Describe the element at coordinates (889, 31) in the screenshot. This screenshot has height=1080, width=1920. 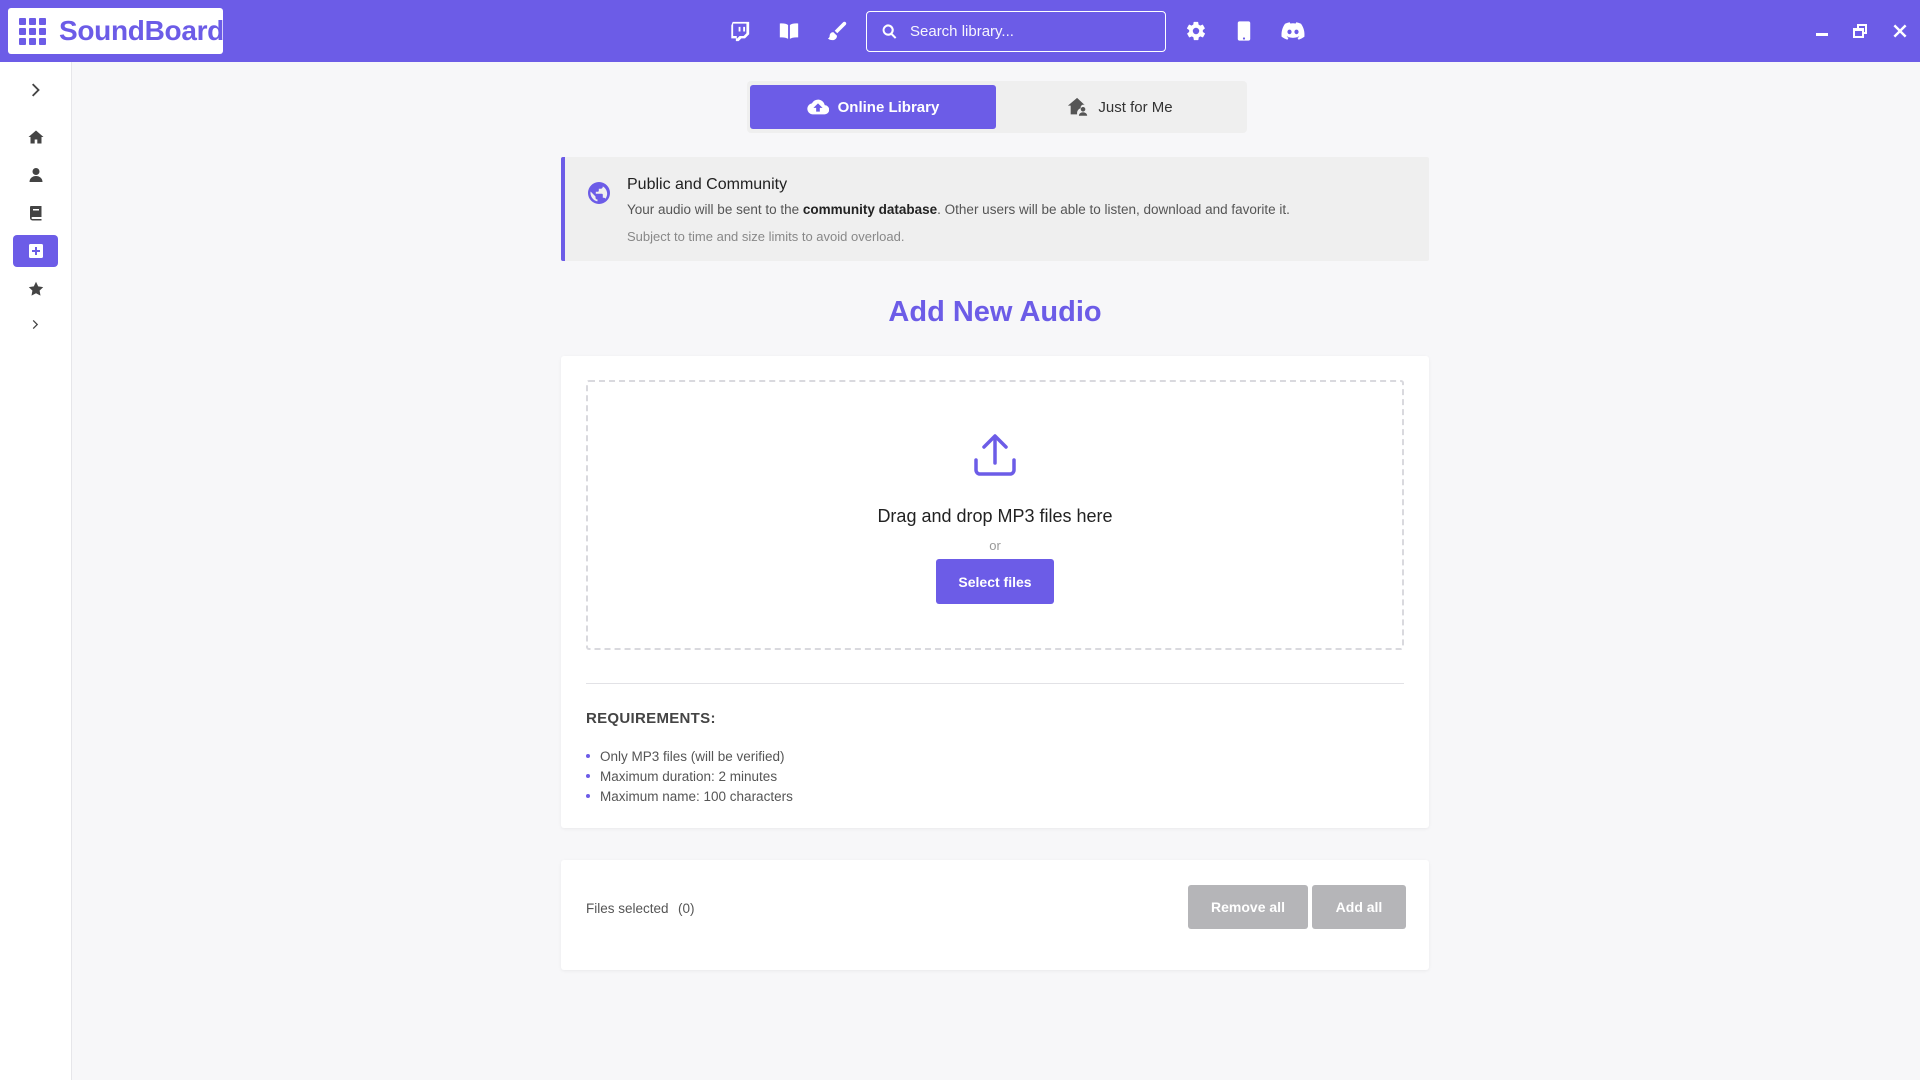
I see `search-icon` at that location.